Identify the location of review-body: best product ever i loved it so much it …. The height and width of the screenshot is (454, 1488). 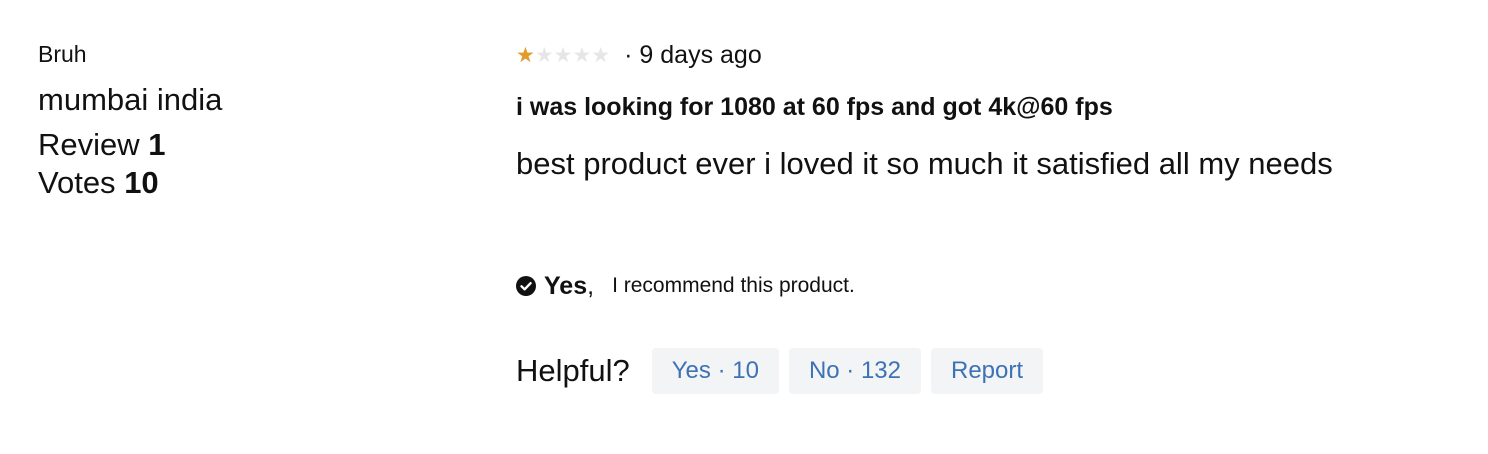
(924, 163).